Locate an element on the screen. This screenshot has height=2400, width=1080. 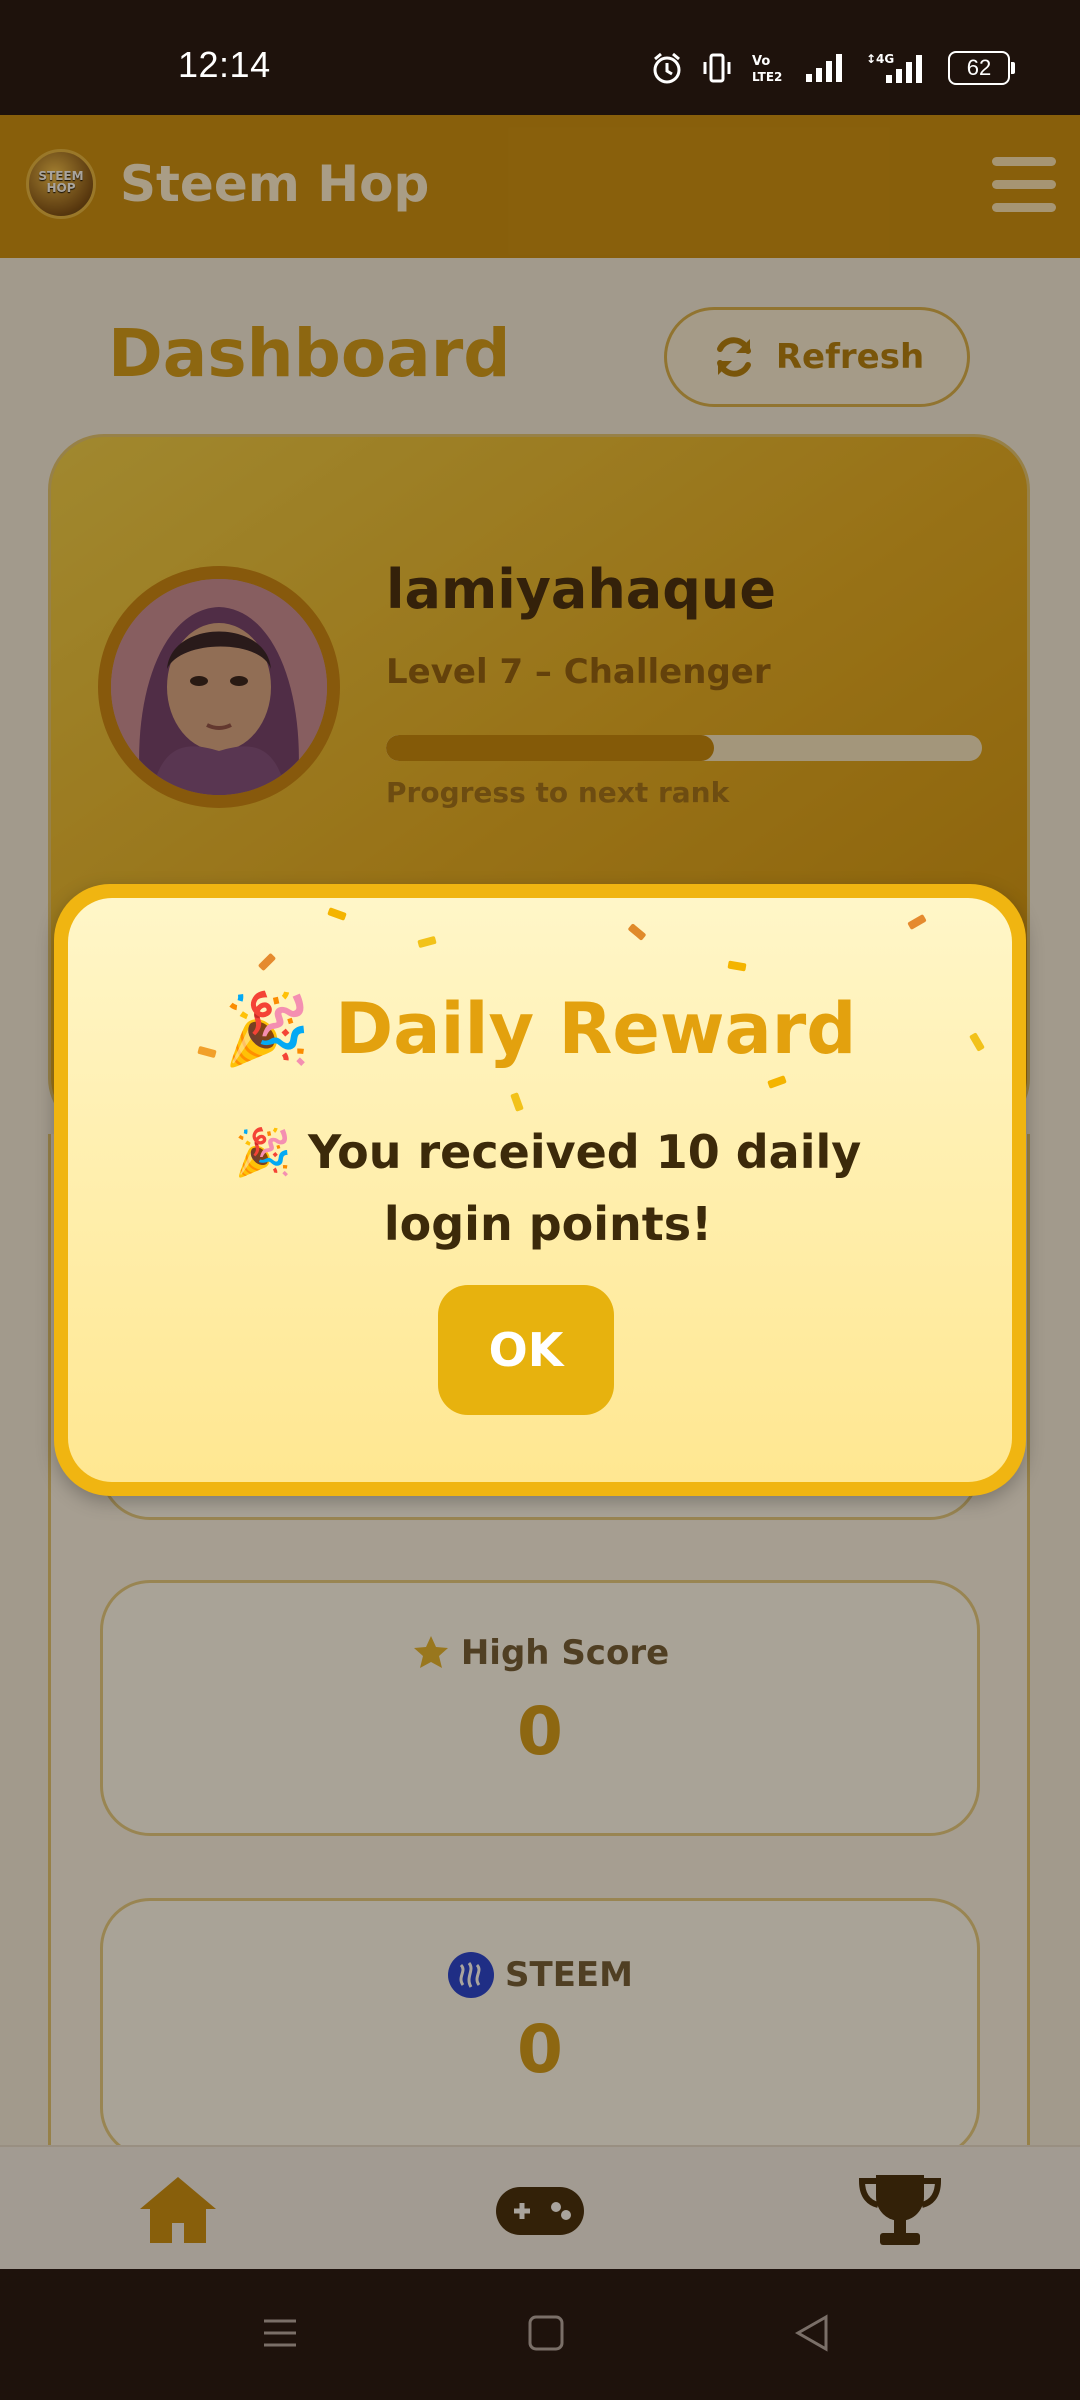
status-time: 12:14 is located at coordinates (224, 64).